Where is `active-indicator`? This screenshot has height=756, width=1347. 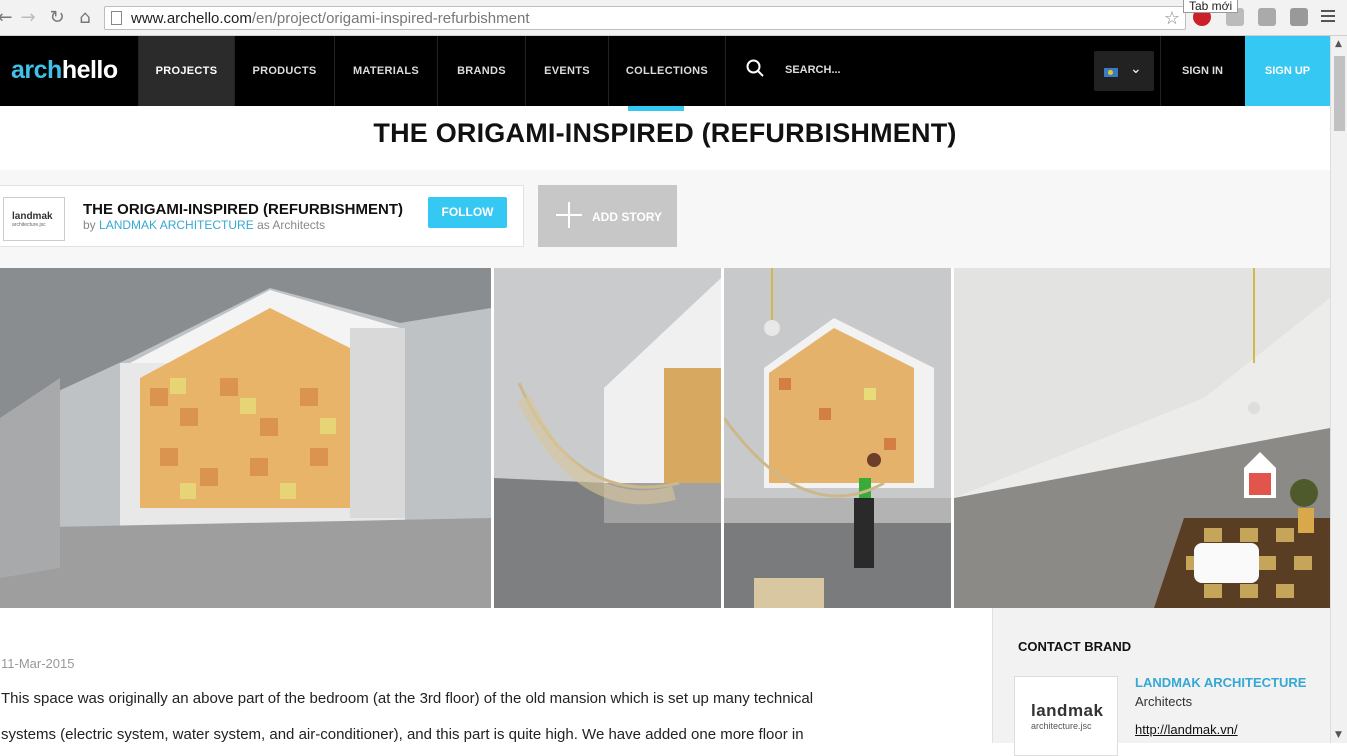 active-indicator is located at coordinates (656, 108).